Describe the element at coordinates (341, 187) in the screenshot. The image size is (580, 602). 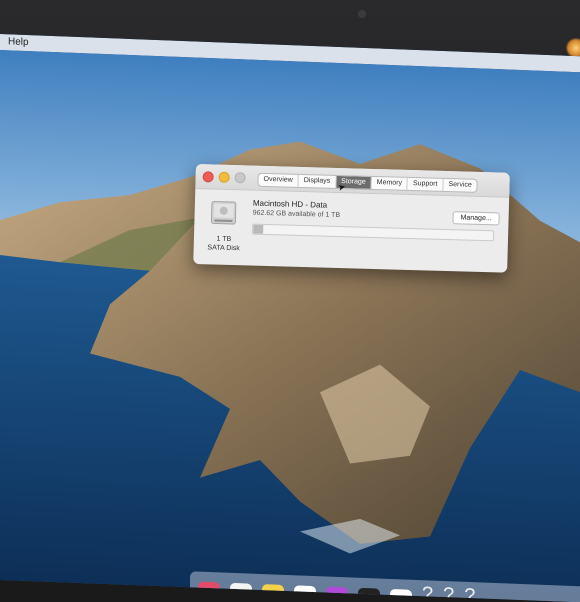
I see `mouse-cursor: ➤` at that location.